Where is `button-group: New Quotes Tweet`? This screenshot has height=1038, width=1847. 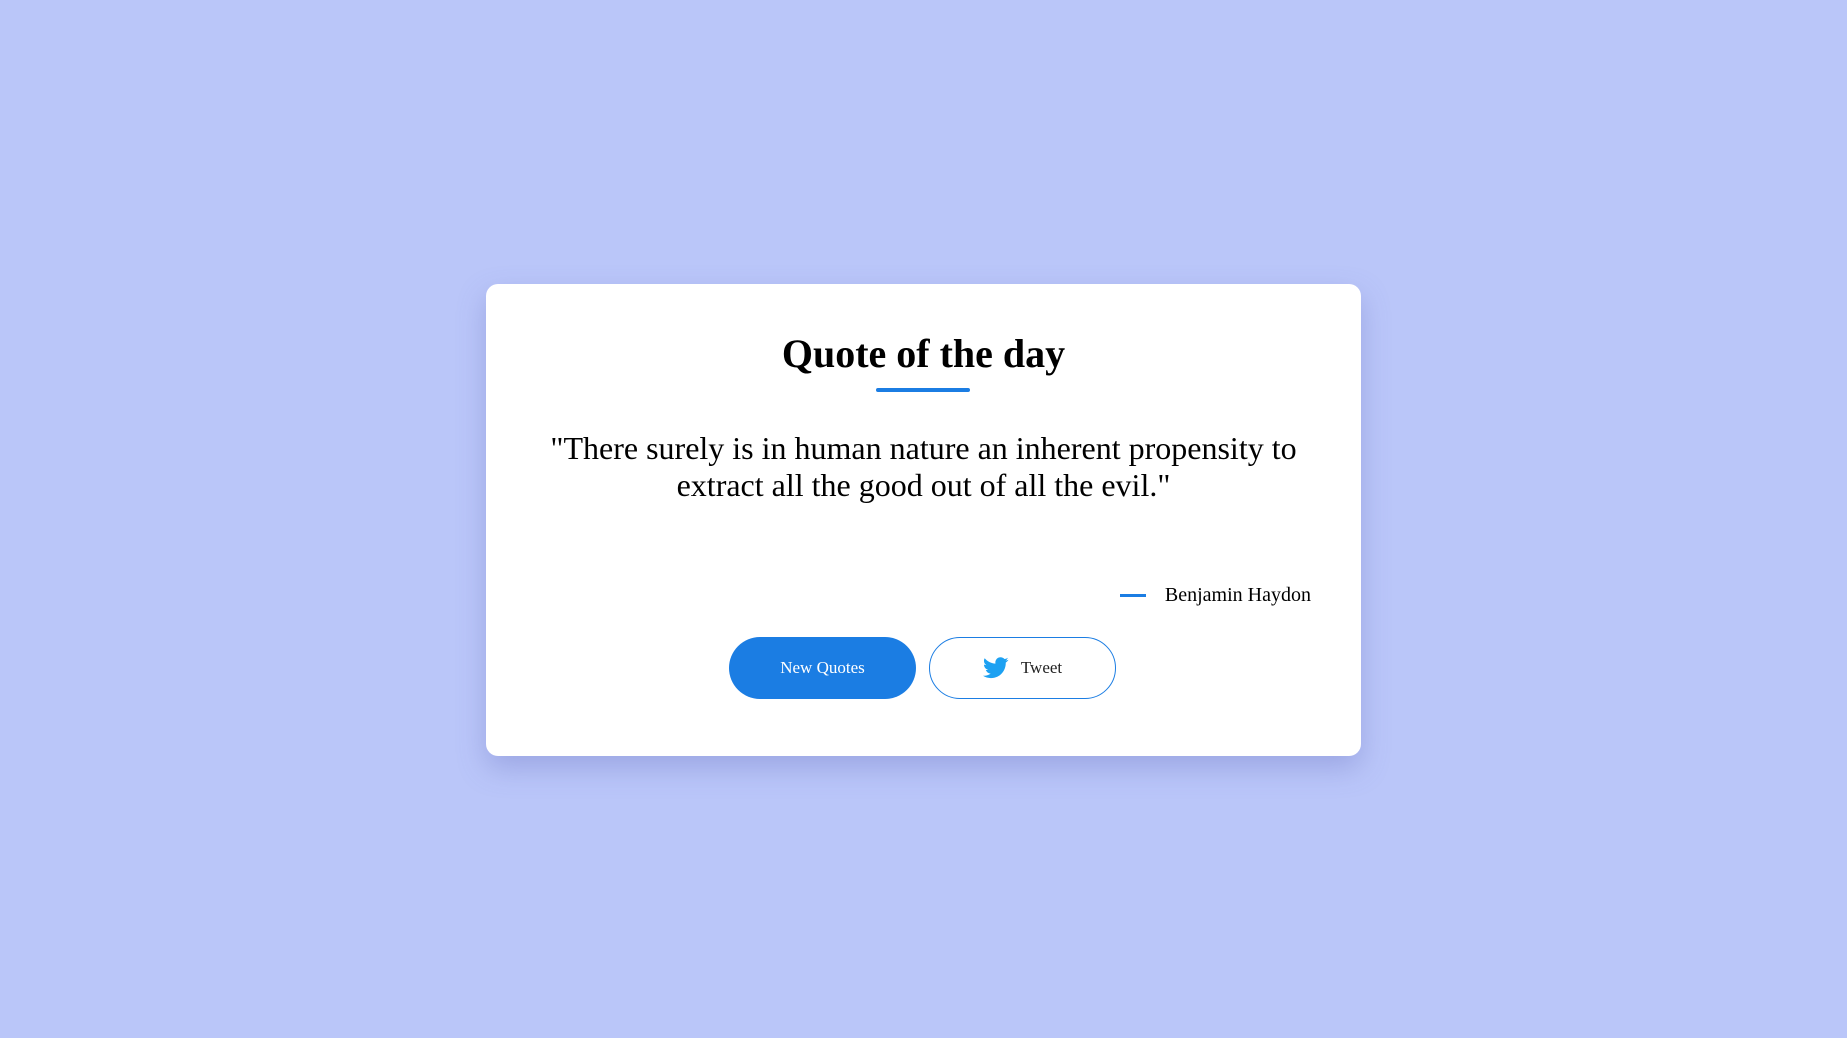 button-group: New Quotes Tweet is located at coordinates (922, 668).